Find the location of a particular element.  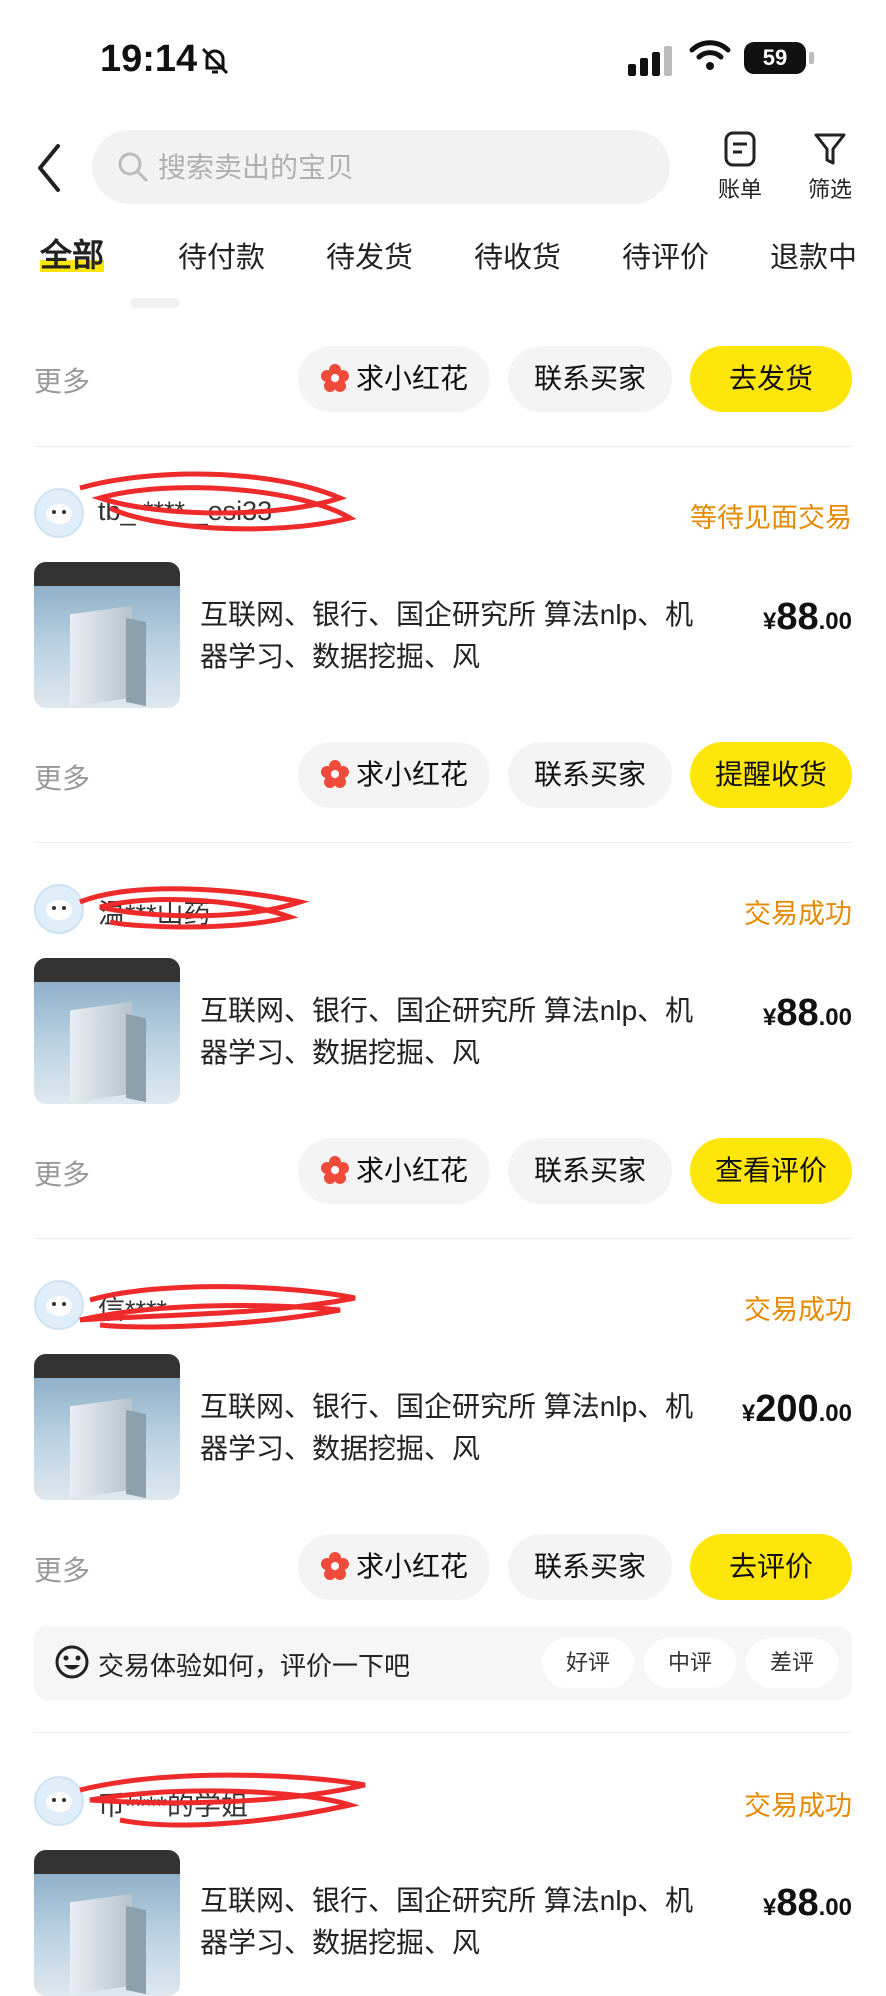

buyer-name: 币****的学姐 is located at coordinates (173, 1806).